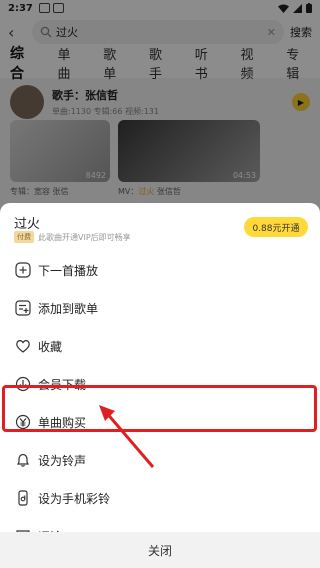  What do you see at coordinates (127, 436) in the screenshot?
I see `pointer-arrow-icon` at bounding box center [127, 436].